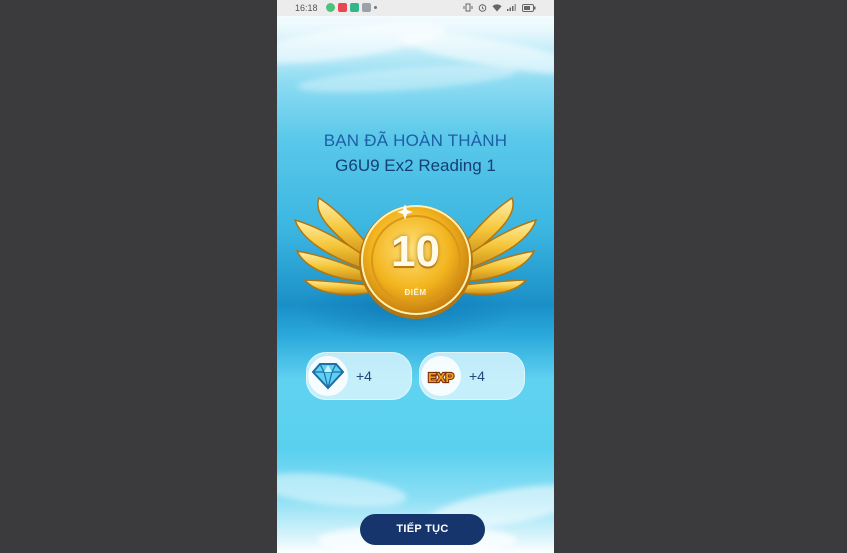 This screenshot has width=847, height=553. Describe the element at coordinates (482, 8) in the screenshot. I see `alarm-icon` at that location.